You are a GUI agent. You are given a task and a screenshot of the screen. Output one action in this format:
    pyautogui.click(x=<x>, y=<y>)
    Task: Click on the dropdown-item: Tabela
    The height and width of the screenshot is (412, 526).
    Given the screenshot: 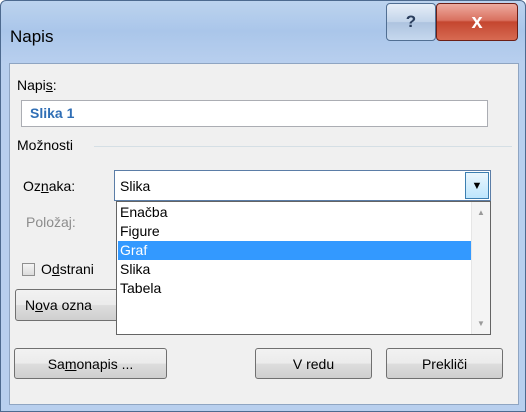 What is the action you would take?
    pyautogui.click(x=295, y=288)
    